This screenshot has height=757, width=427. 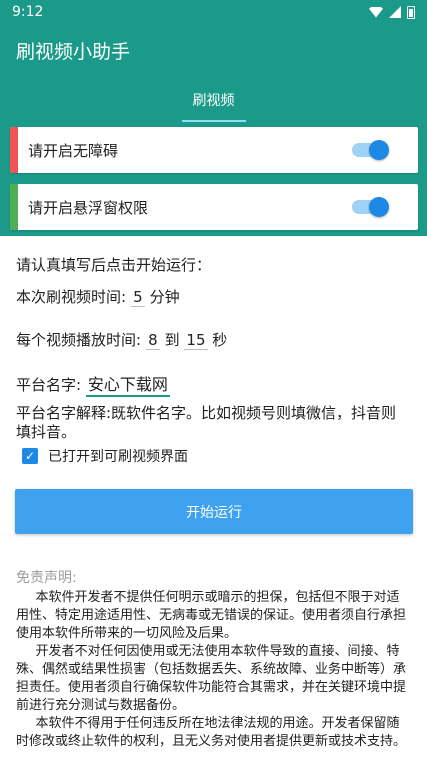 I want to click on app-bar: 刷视频小助手, so click(x=213, y=50).